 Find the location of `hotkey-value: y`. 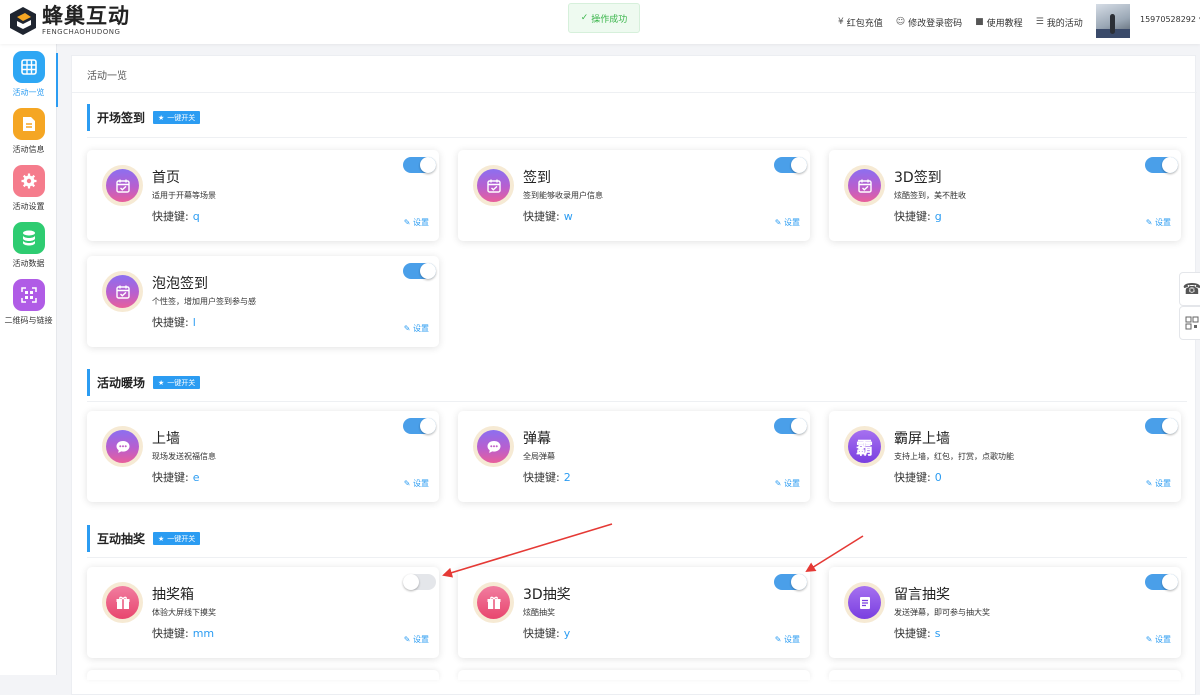

hotkey-value: y is located at coordinates (567, 633).